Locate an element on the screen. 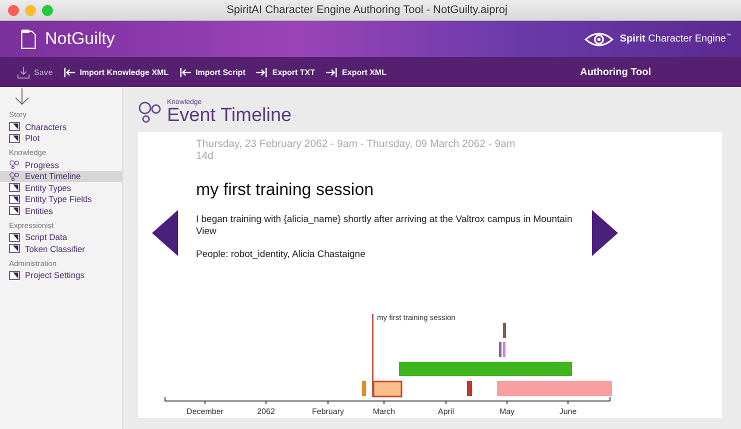  download-icon is located at coordinates (23, 72).